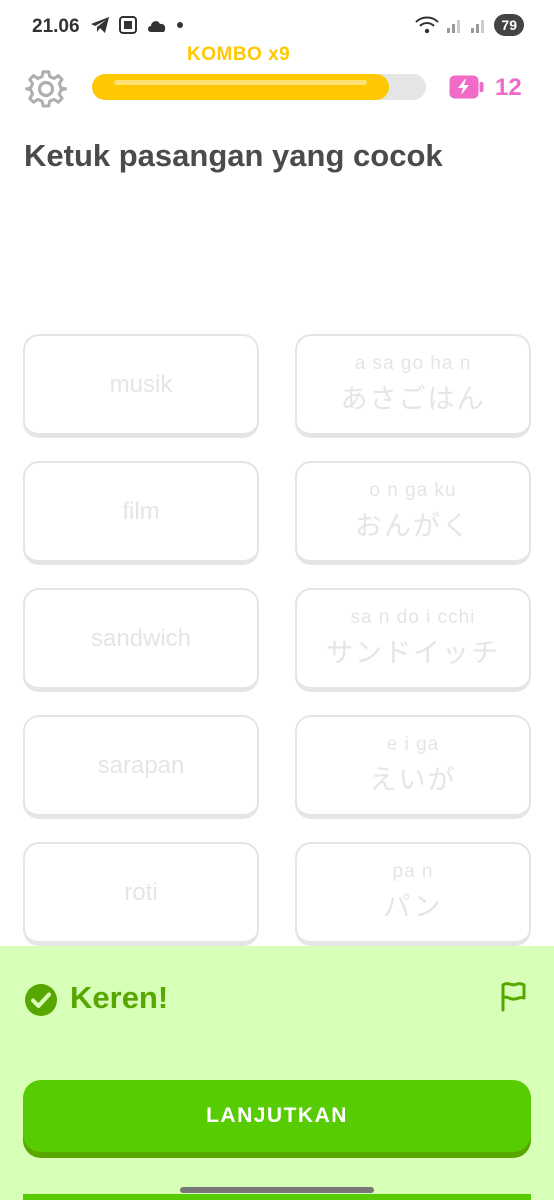 The image size is (554, 1200). I want to click on match-tile-right: sa n do i cchi サンドイッチ, so click(413, 640).